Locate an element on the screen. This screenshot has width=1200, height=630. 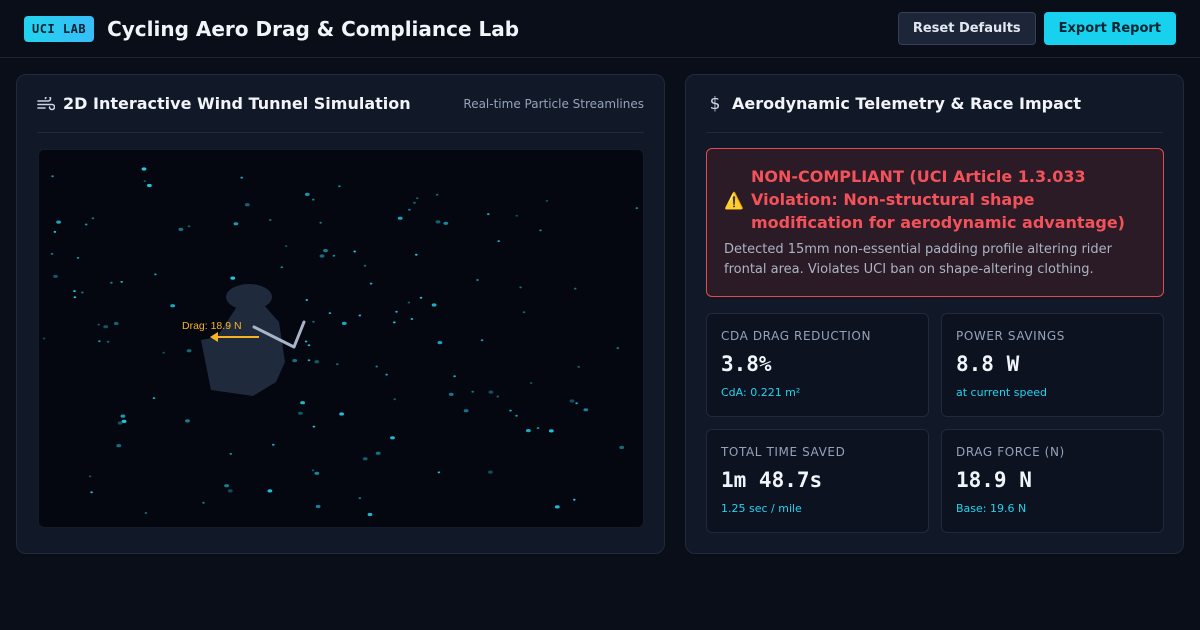
reset-defaults-button: Reset Defaults is located at coordinates (966, 28).